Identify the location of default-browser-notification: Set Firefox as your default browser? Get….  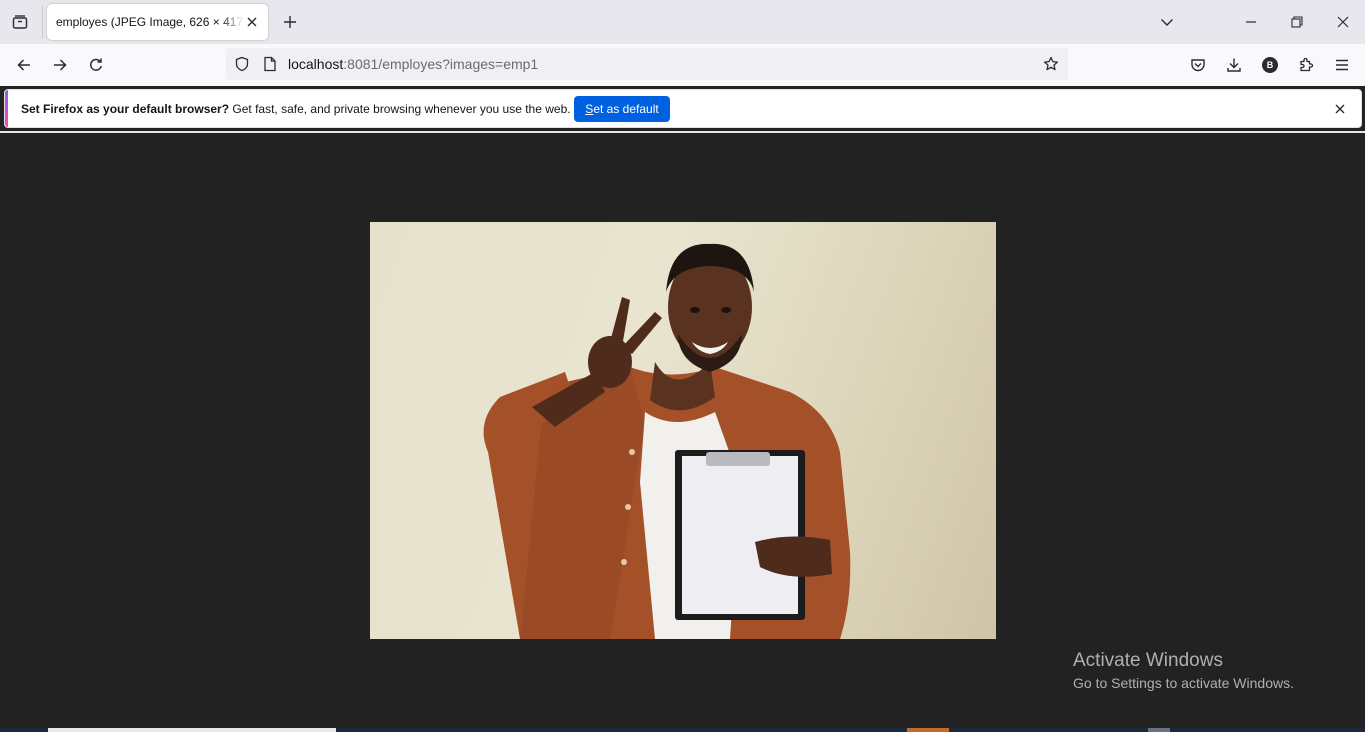
(683, 108).